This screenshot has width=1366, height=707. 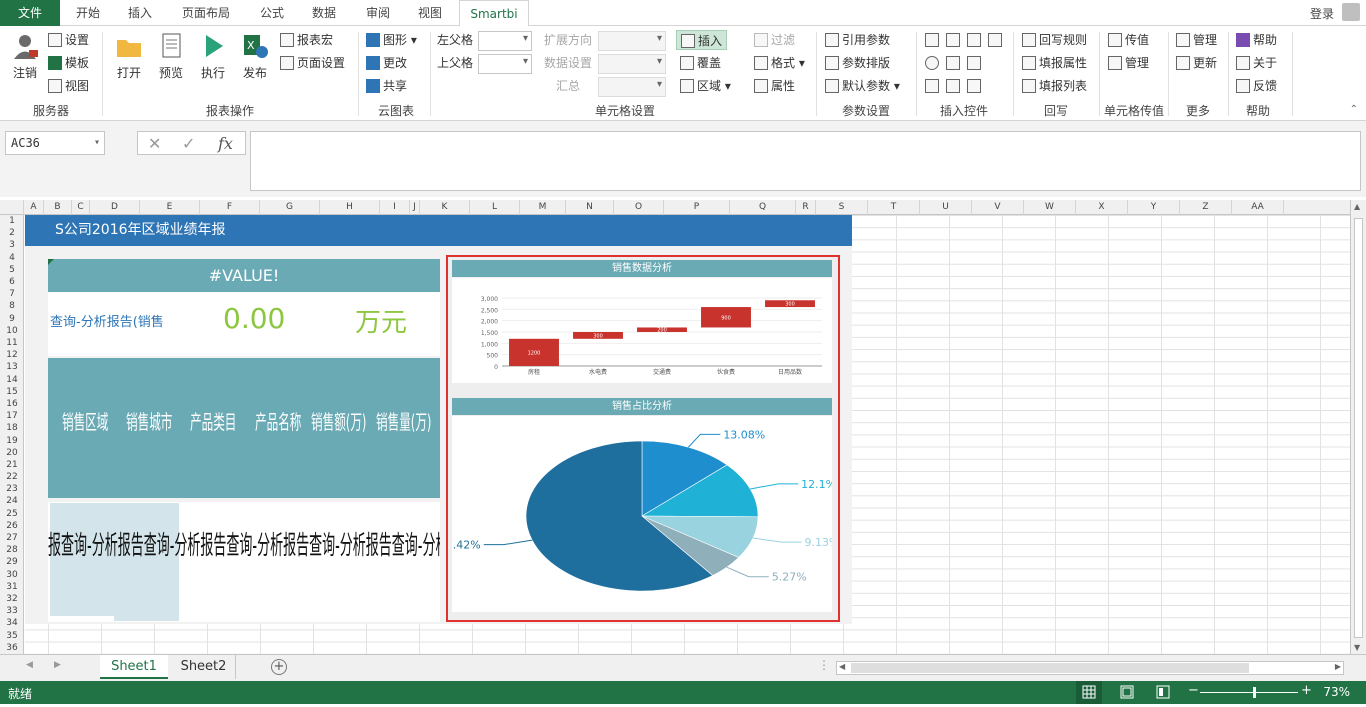 What do you see at coordinates (171, 56) in the screenshot?
I see `preview-button: 预览` at bounding box center [171, 56].